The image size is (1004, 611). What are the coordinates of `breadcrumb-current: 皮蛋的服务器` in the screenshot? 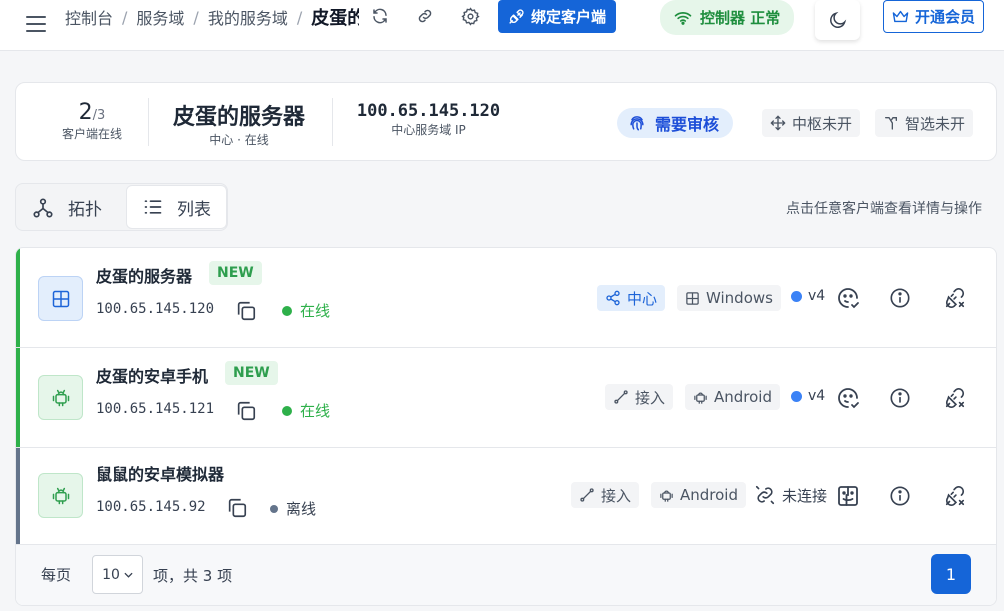 It's located at (335, 18).